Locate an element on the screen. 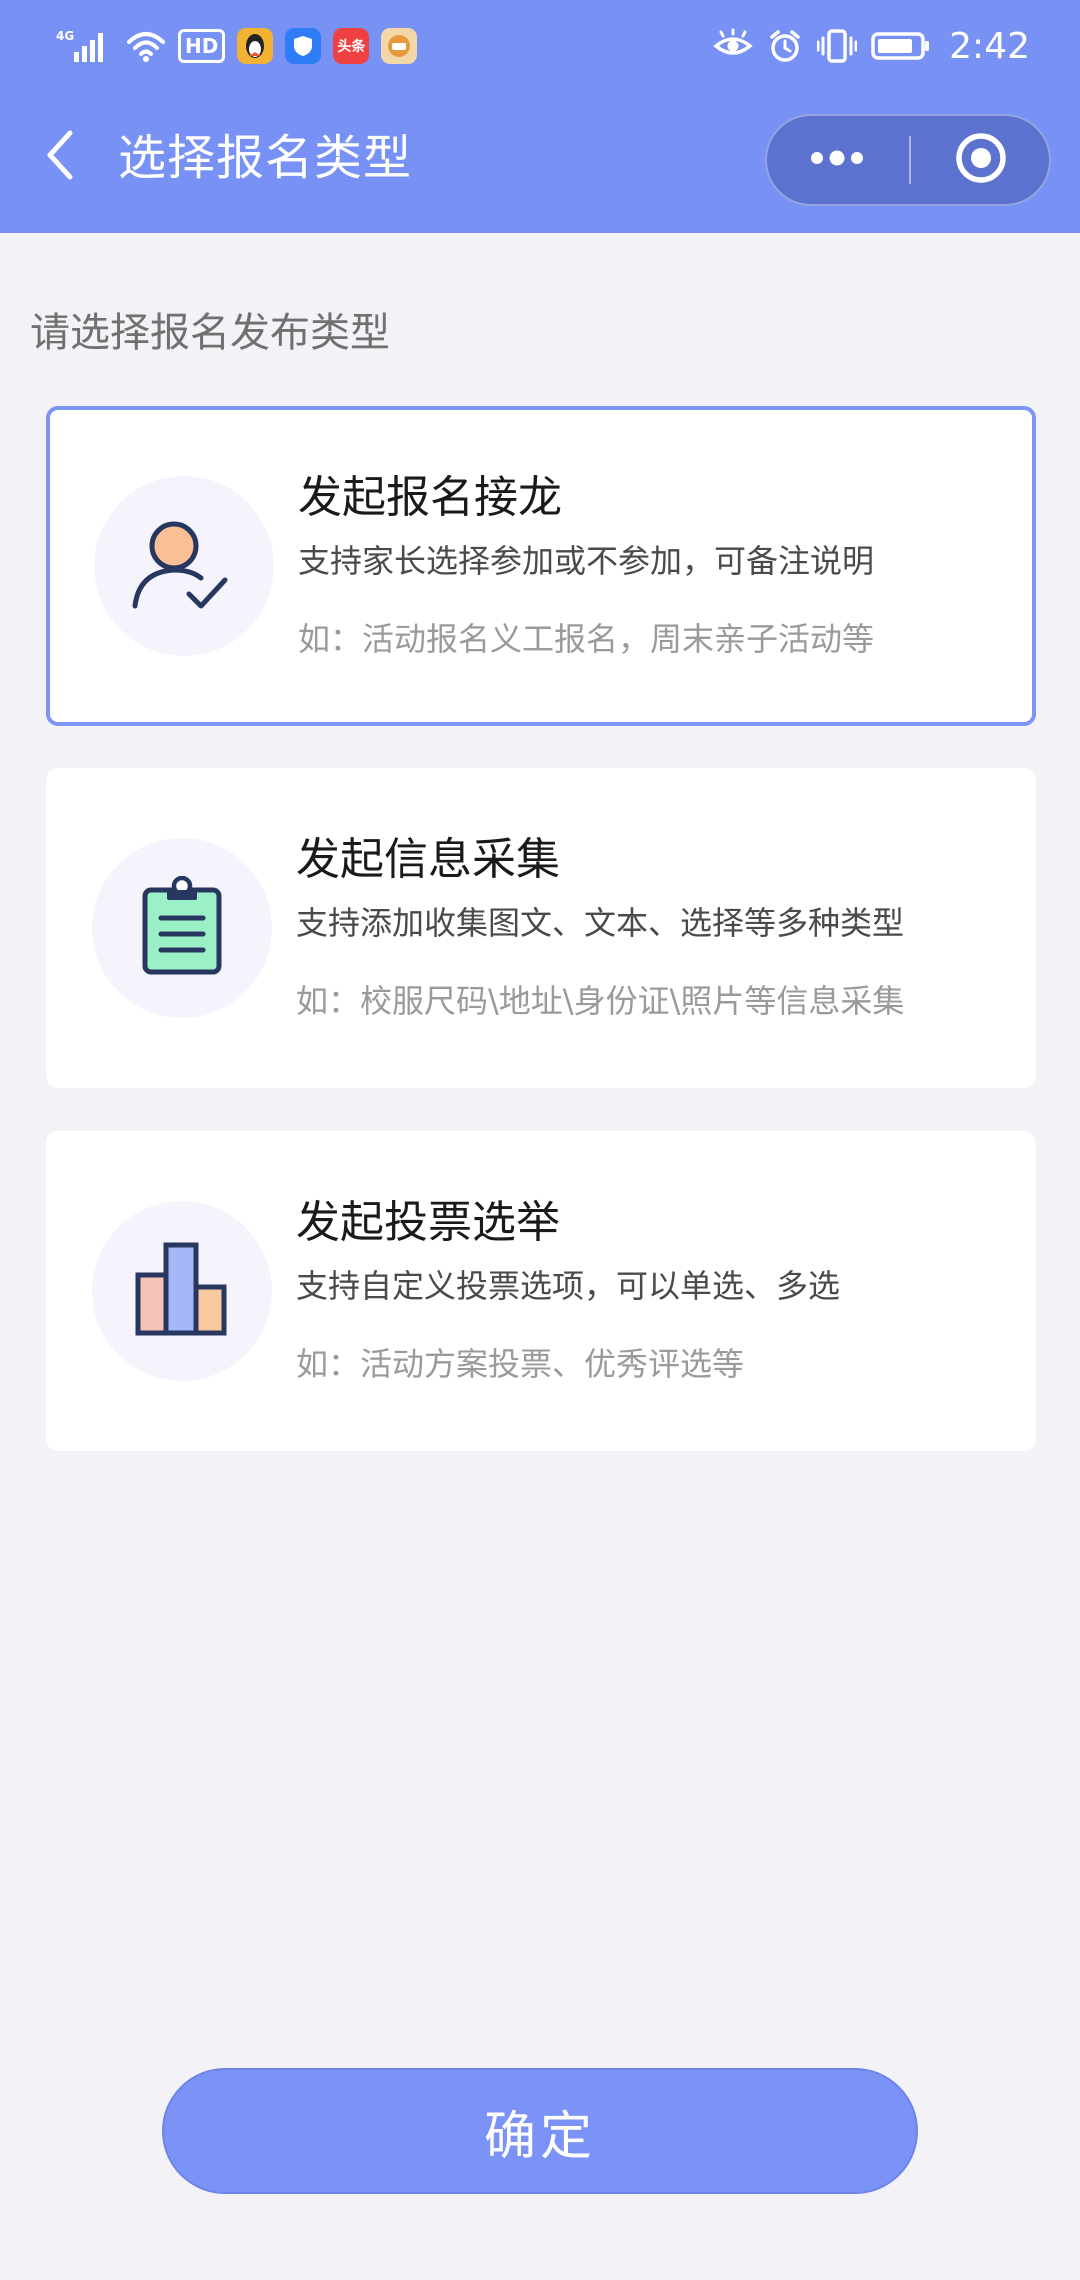 This screenshot has width=1080, height=2280. hd-icon: HD is located at coordinates (202, 46).